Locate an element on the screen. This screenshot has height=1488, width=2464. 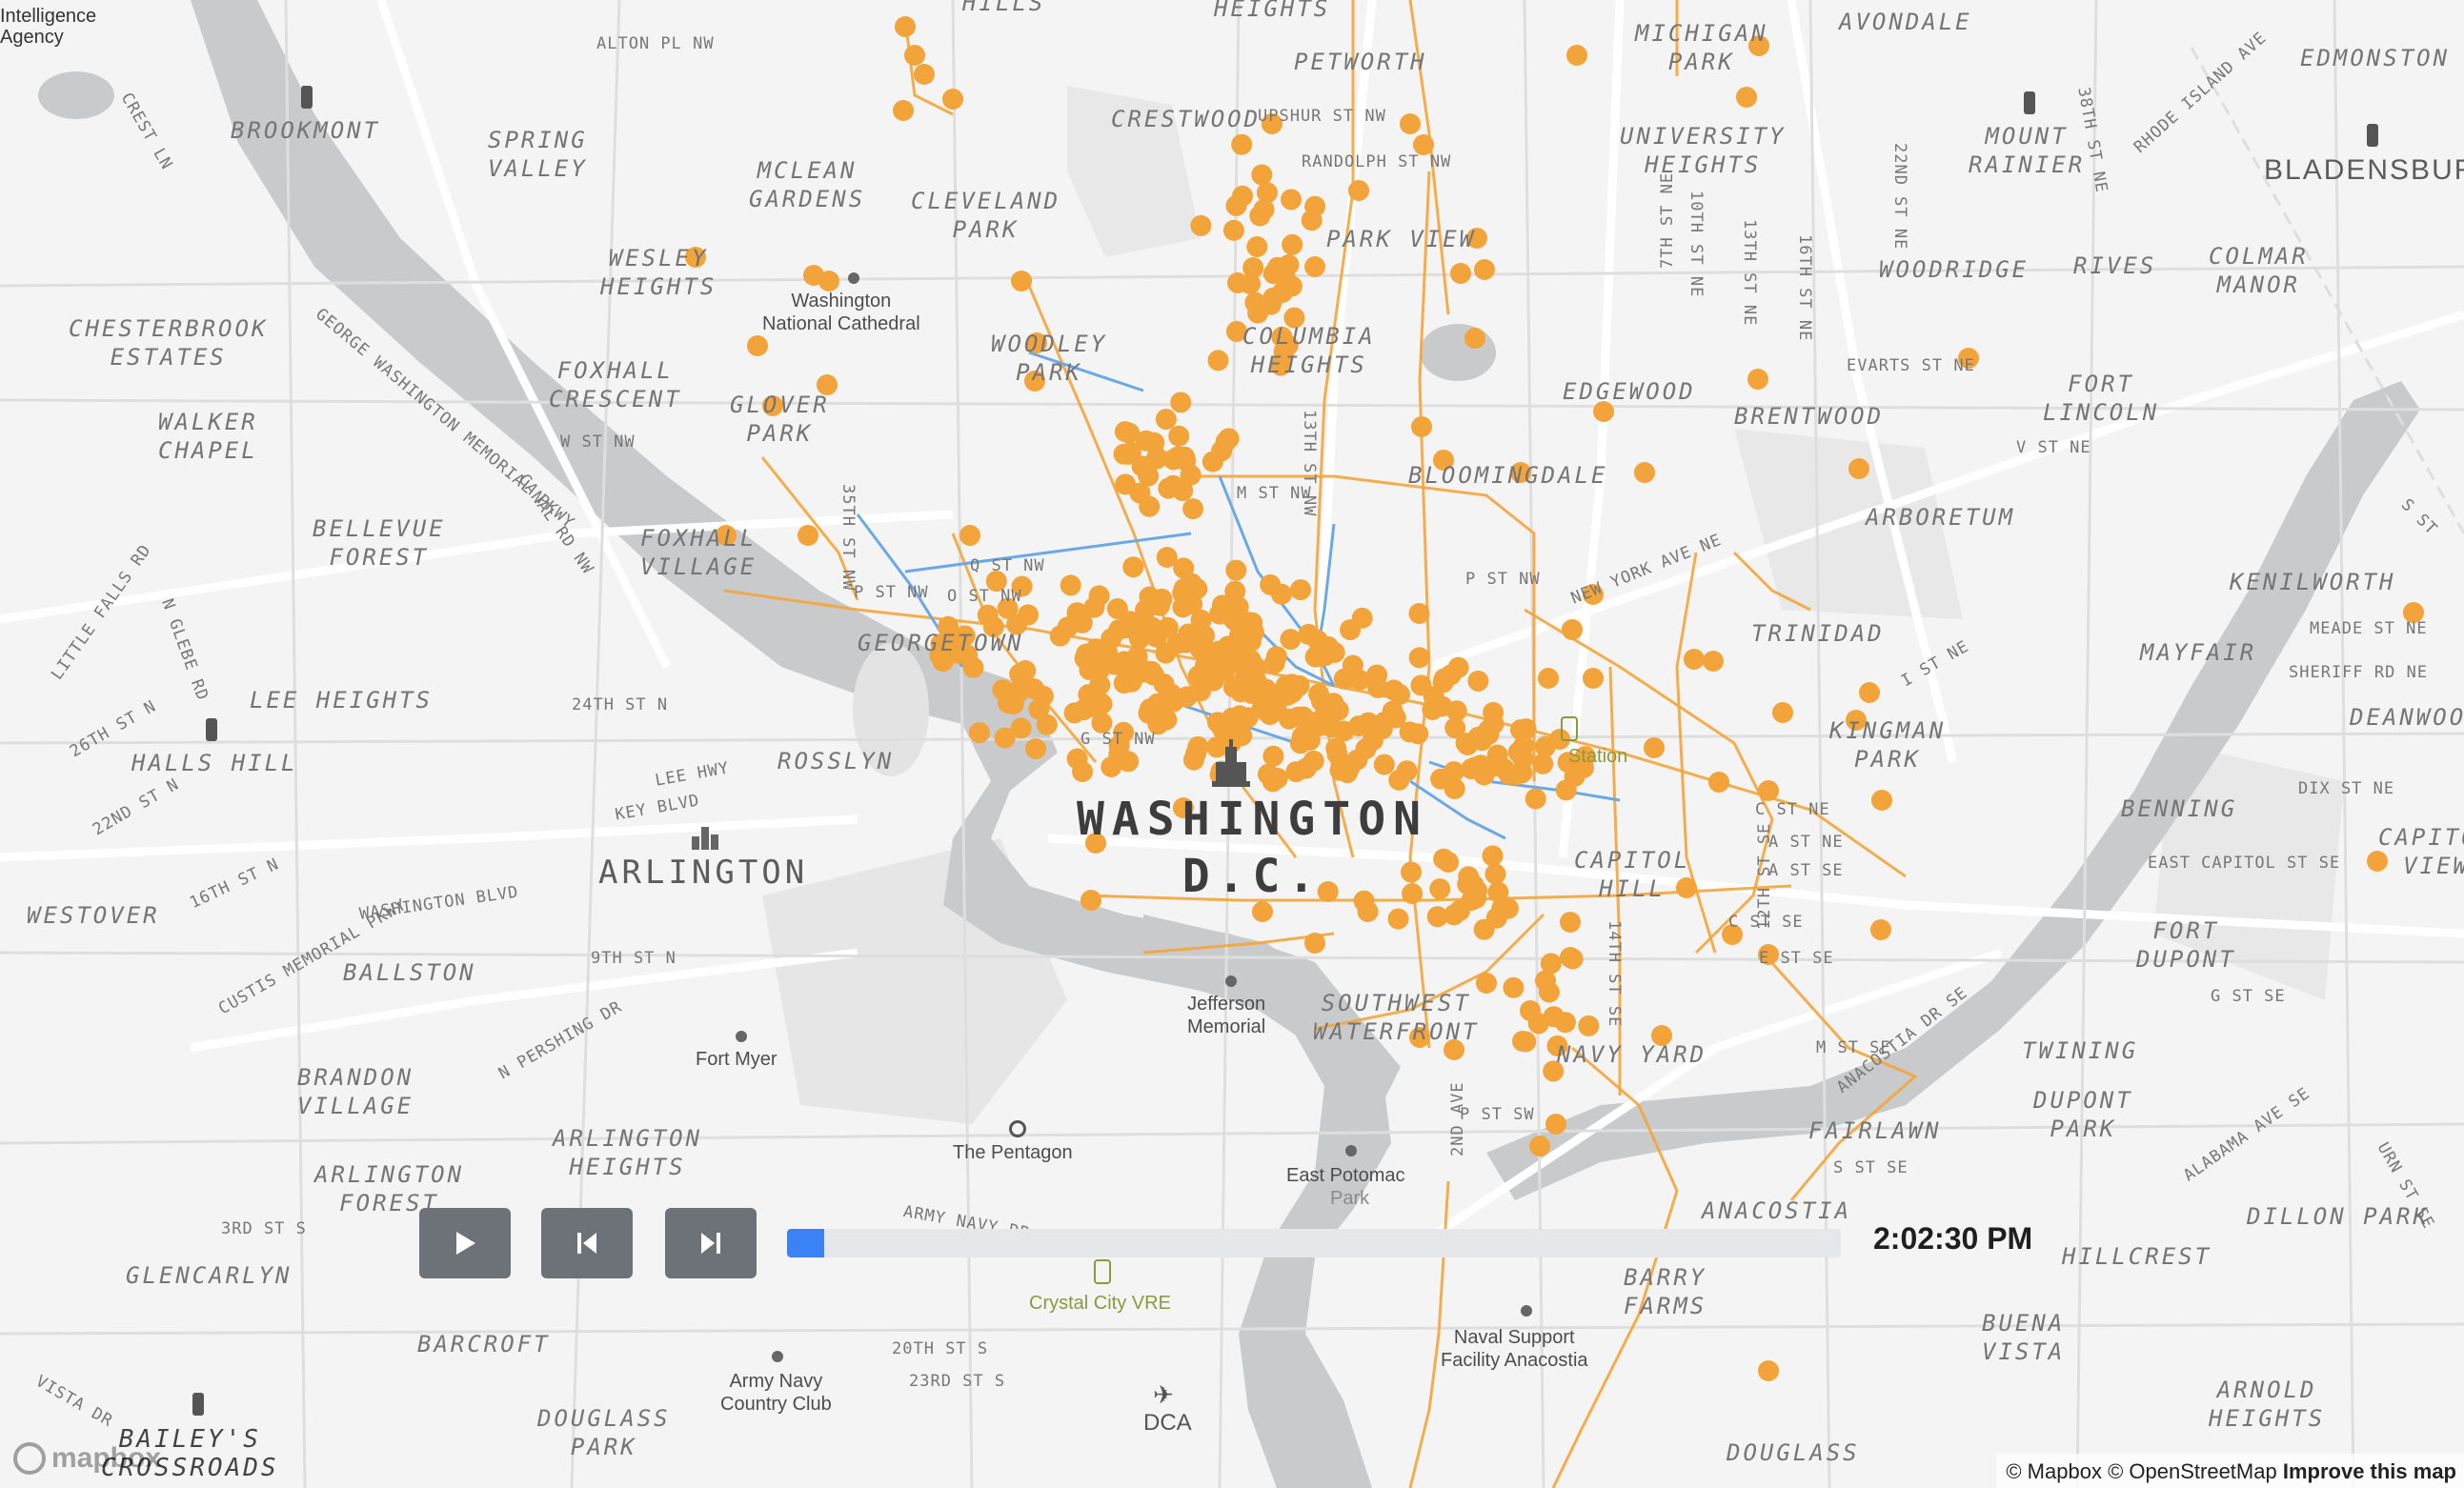
improve-map-link: Improve this map is located at coordinates (2370, 1471).